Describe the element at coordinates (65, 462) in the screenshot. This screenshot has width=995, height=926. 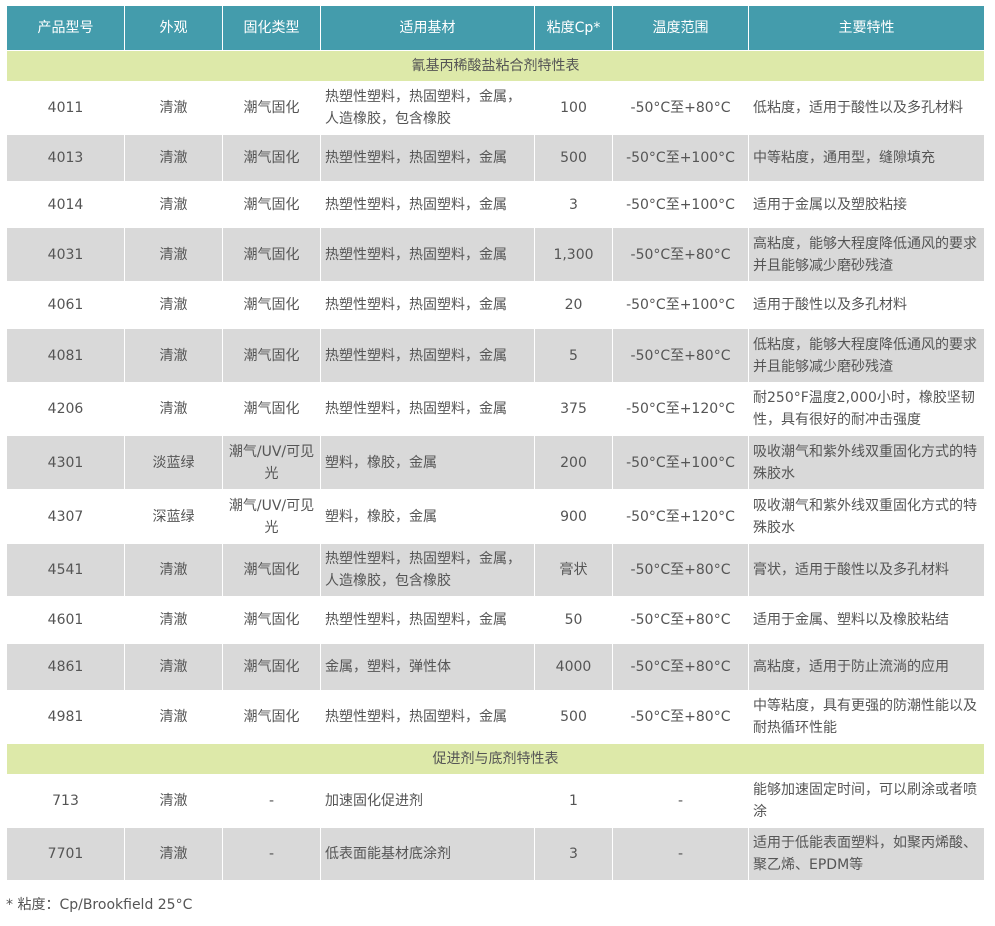
I see `cell-model: 4301` at that location.